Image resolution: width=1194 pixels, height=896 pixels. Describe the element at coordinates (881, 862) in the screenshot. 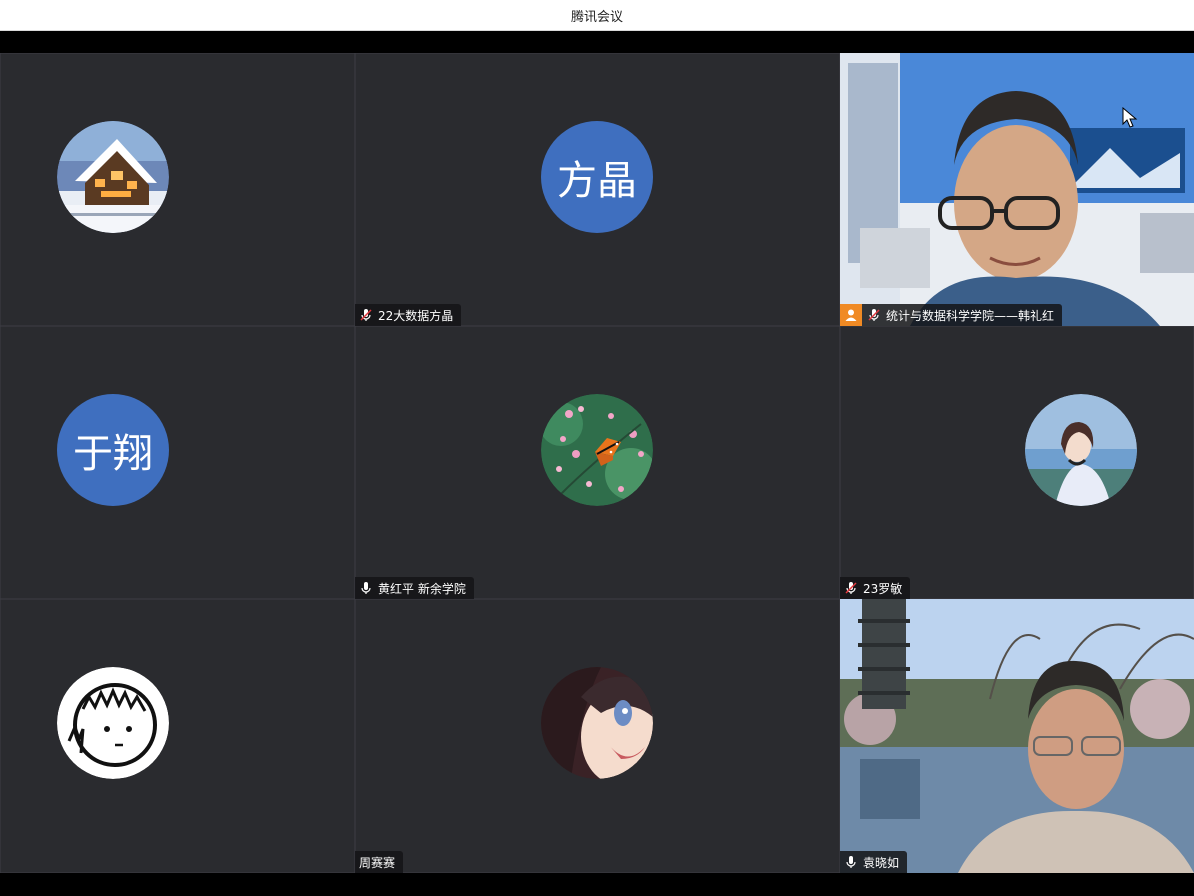

I see `participant-name: 袁晓如` at that location.